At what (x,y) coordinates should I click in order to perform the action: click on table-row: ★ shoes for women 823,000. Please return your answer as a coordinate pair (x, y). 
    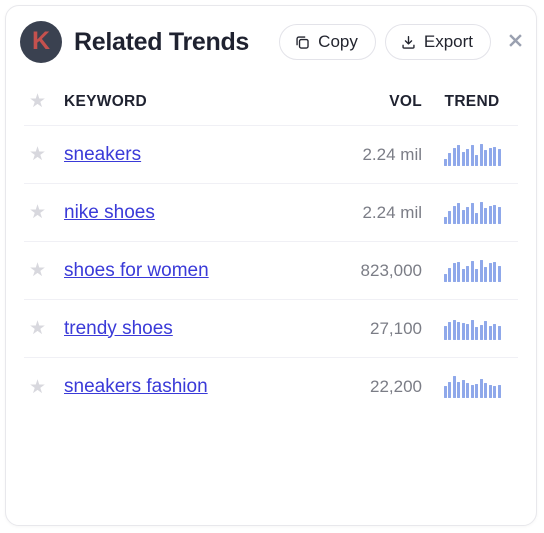
    Looking at the image, I should click on (271, 271).